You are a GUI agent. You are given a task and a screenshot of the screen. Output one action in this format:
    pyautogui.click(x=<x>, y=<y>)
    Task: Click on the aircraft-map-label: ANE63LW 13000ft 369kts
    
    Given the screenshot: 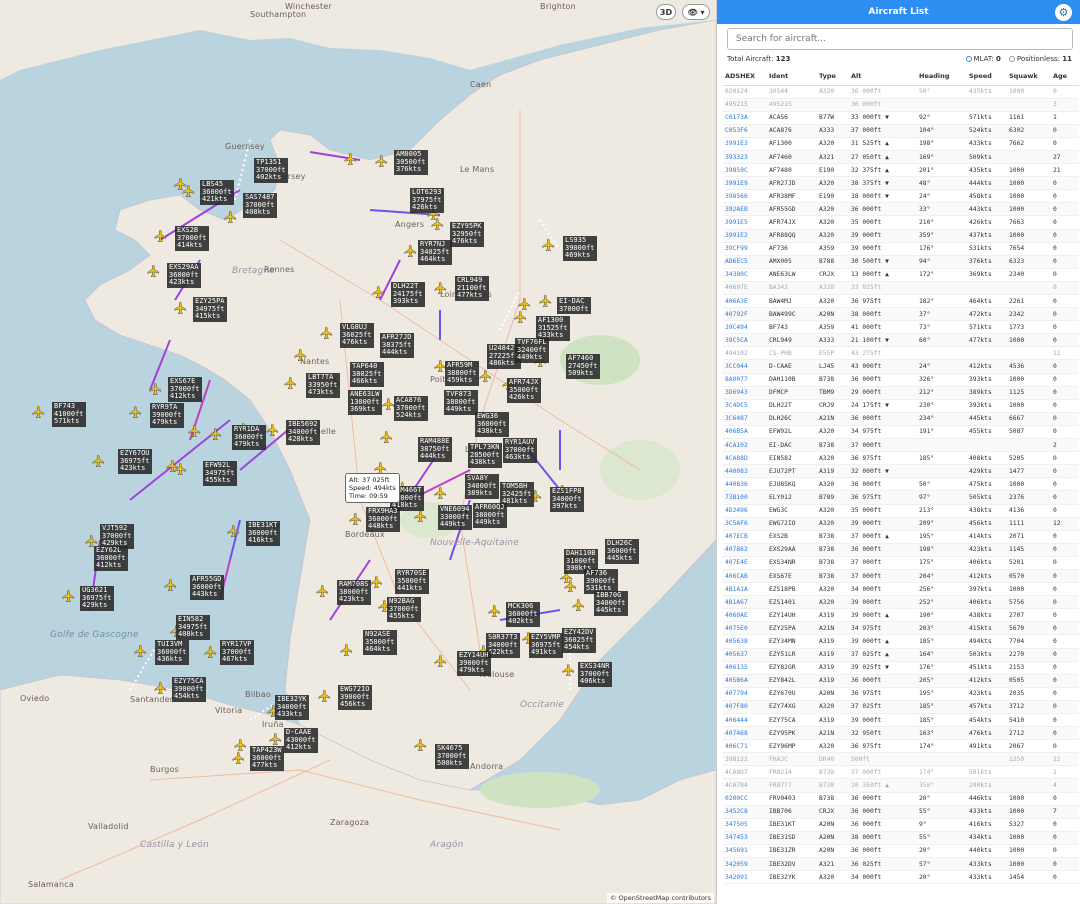 What is the action you would take?
    pyautogui.click(x=365, y=402)
    